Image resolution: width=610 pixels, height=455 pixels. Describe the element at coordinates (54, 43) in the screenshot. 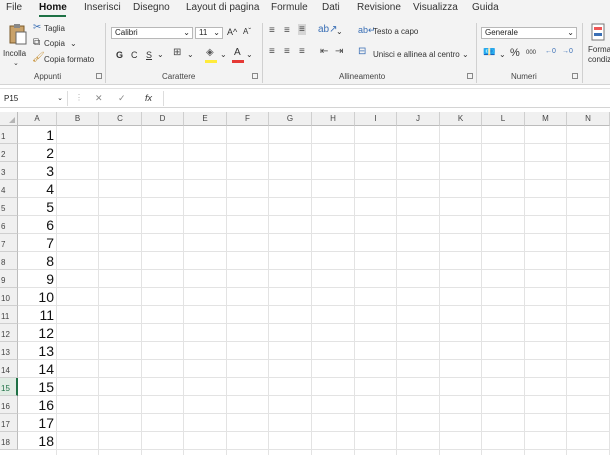

I see `copy-button: Copia` at that location.